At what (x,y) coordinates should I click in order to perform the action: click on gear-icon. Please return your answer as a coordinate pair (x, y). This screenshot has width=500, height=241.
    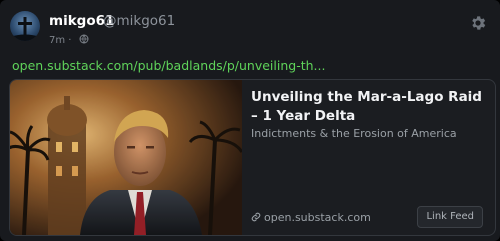
    Looking at the image, I should click on (478, 23).